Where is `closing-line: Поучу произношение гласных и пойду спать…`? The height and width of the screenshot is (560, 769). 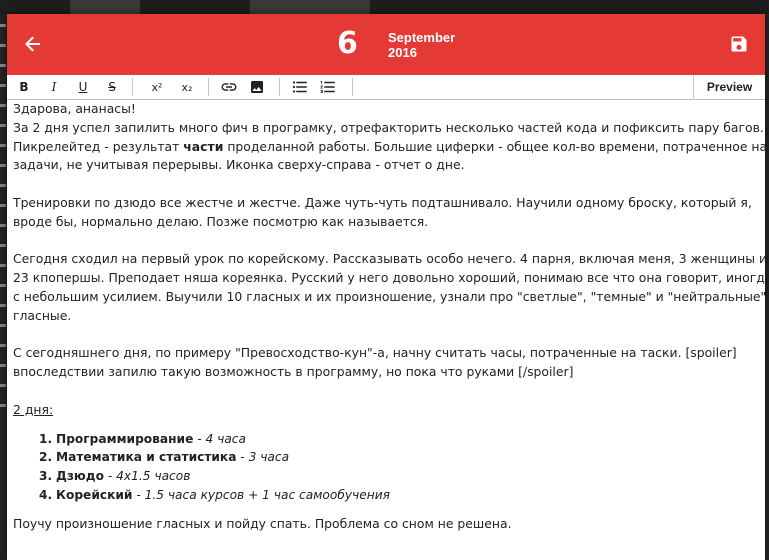
closing-line: Поучу произношение гласных и пойду спать… is located at coordinates (262, 523).